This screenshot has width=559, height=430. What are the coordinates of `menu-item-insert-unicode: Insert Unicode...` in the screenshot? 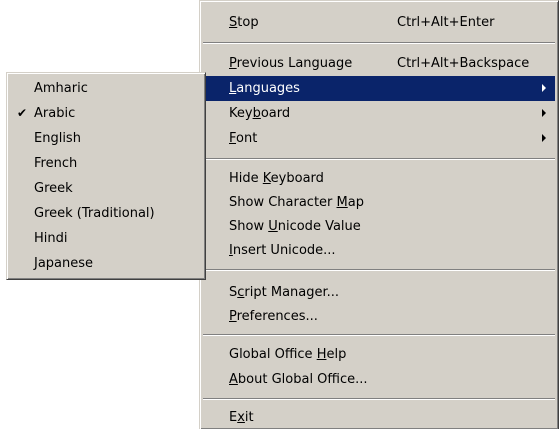 It's located at (379, 250).